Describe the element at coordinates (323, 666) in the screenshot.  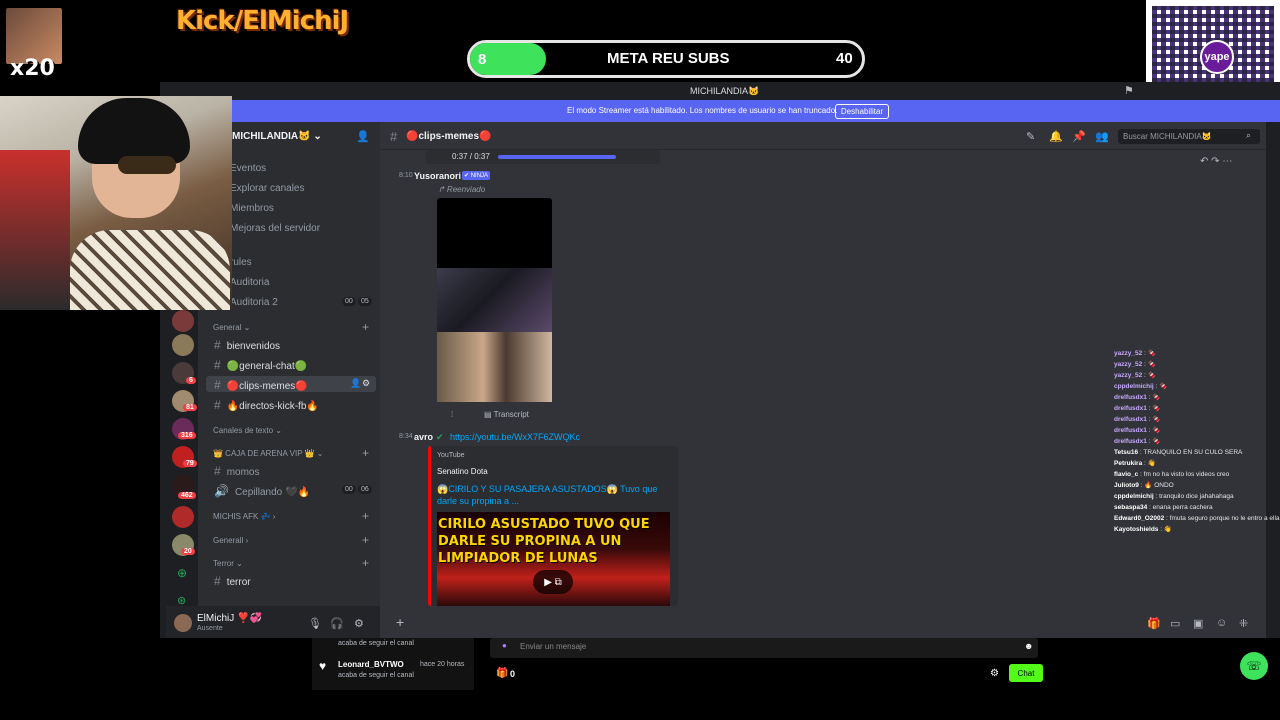
I see `heart-icon: ♥` at that location.